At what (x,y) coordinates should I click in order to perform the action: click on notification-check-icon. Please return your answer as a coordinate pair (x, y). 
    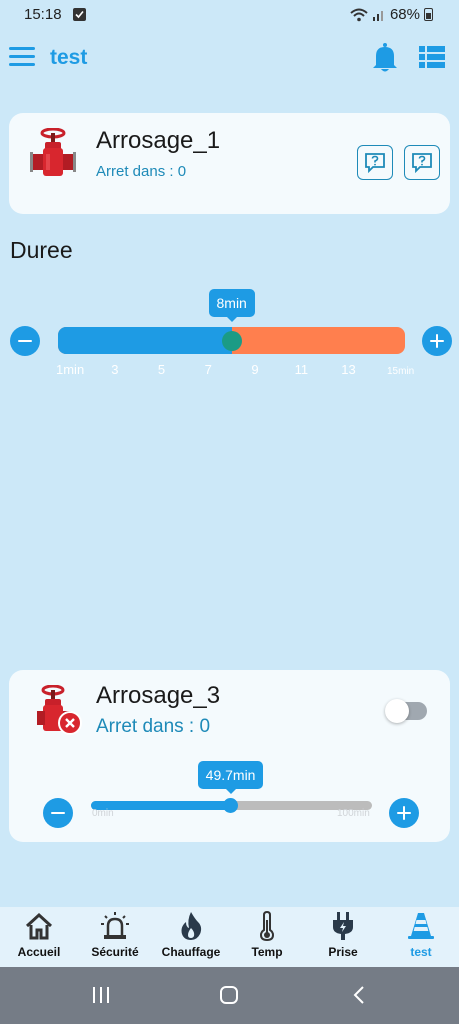
    Looking at the image, I should click on (79, 14).